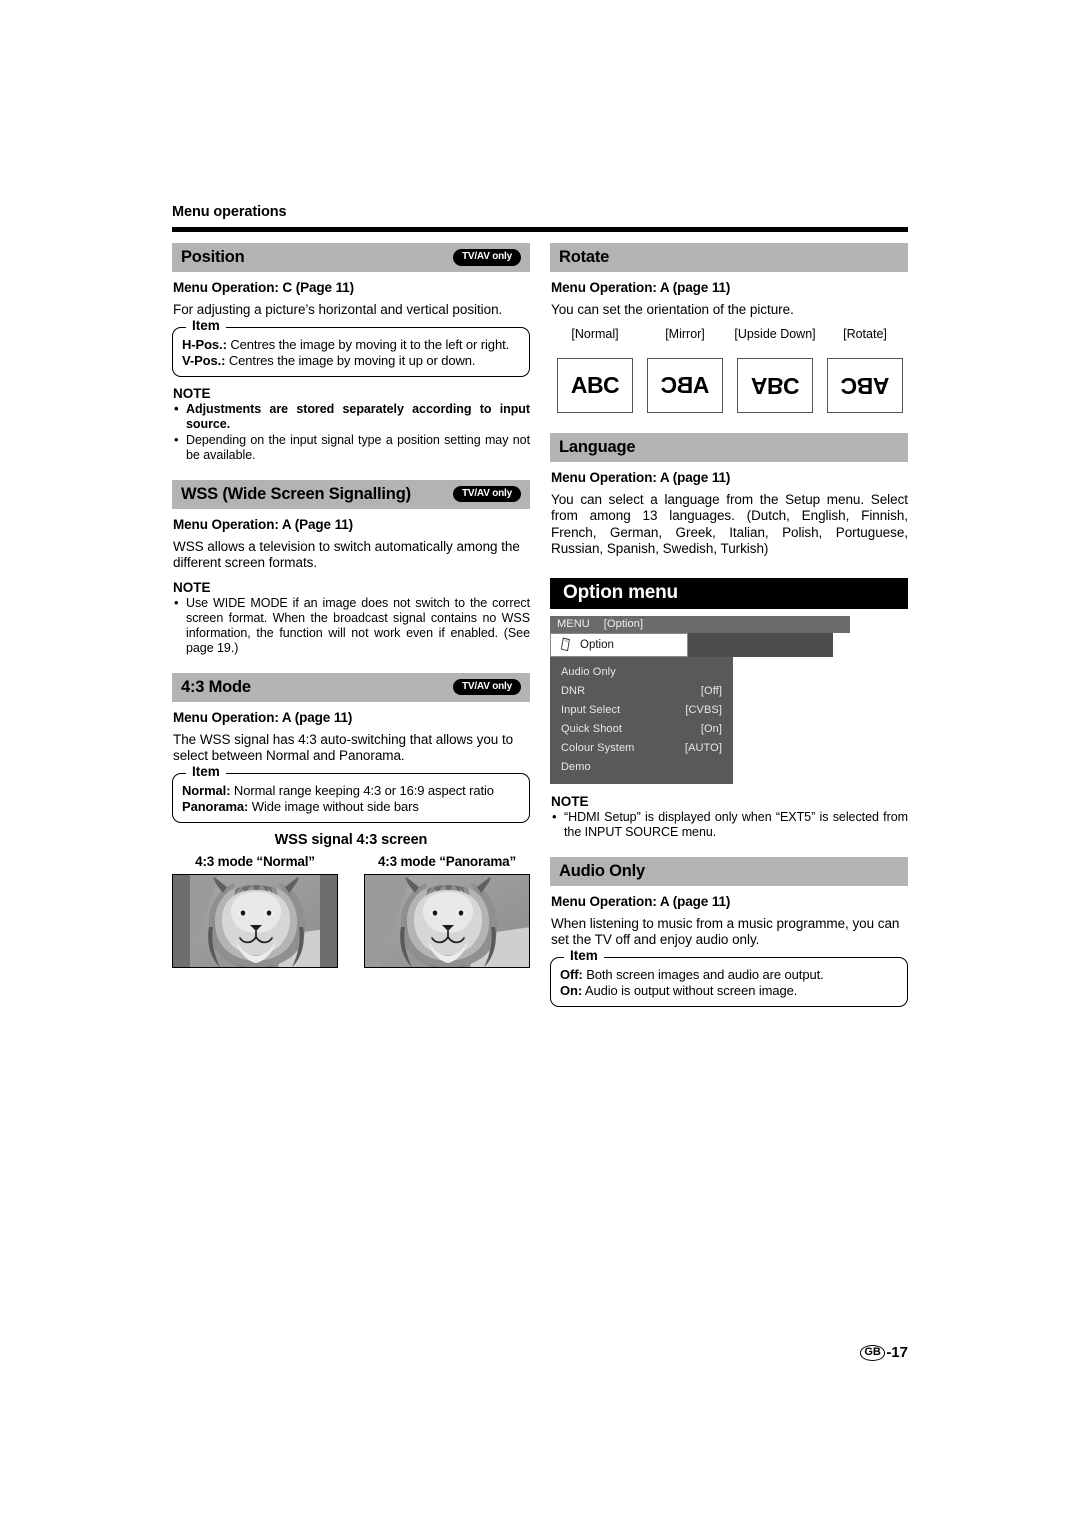 The image size is (1080, 1528). I want to click on orientation-label: [Upside Down], so click(775, 333).